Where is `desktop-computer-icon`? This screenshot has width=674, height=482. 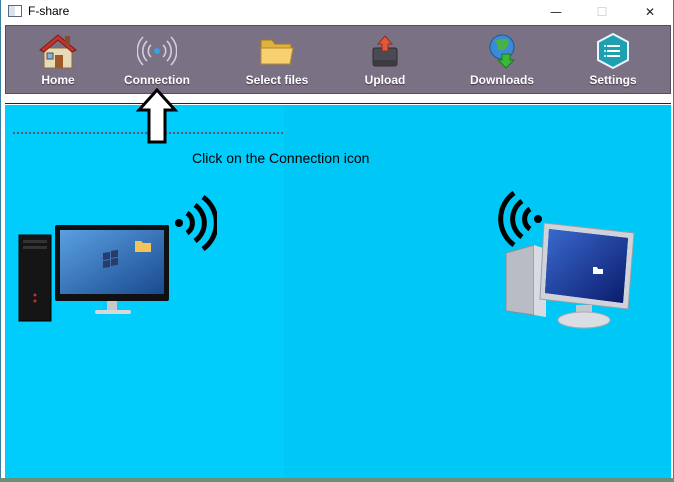
desktop-computer-icon is located at coordinates (117, 258).